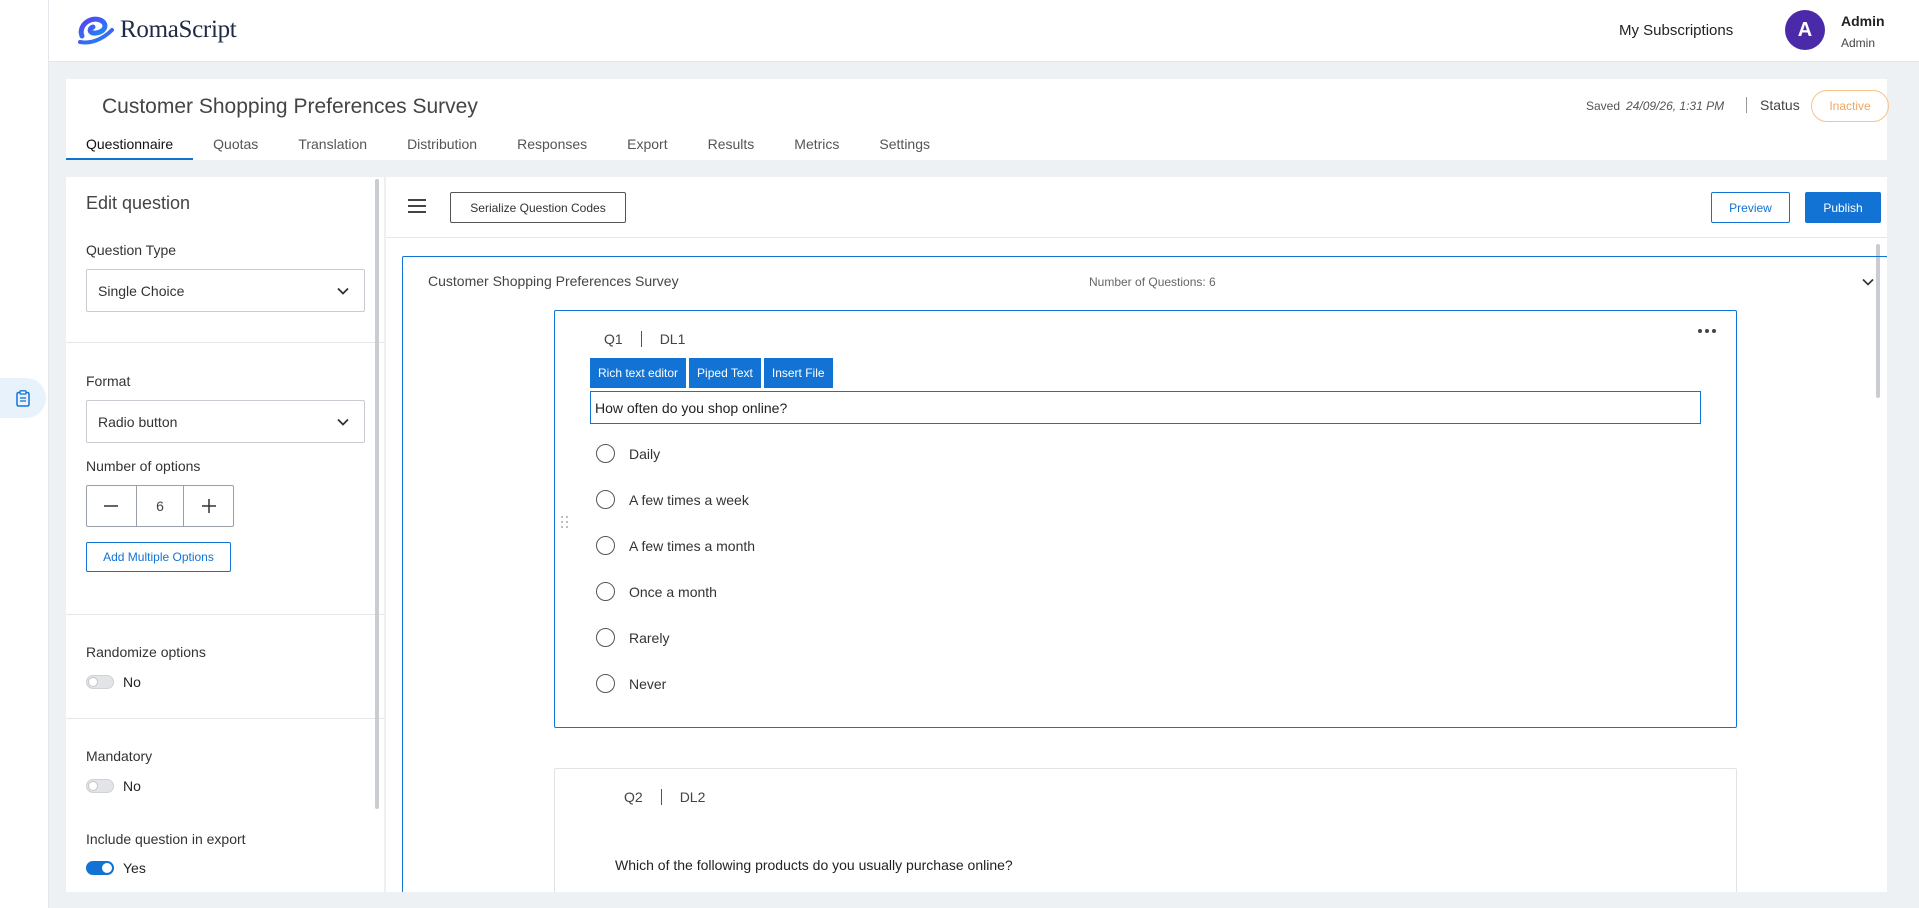  Describe the element at coordinates (290, 106) in the screenshot. I see `survey-title: Customer Shopping Preferences Survey` at that location.